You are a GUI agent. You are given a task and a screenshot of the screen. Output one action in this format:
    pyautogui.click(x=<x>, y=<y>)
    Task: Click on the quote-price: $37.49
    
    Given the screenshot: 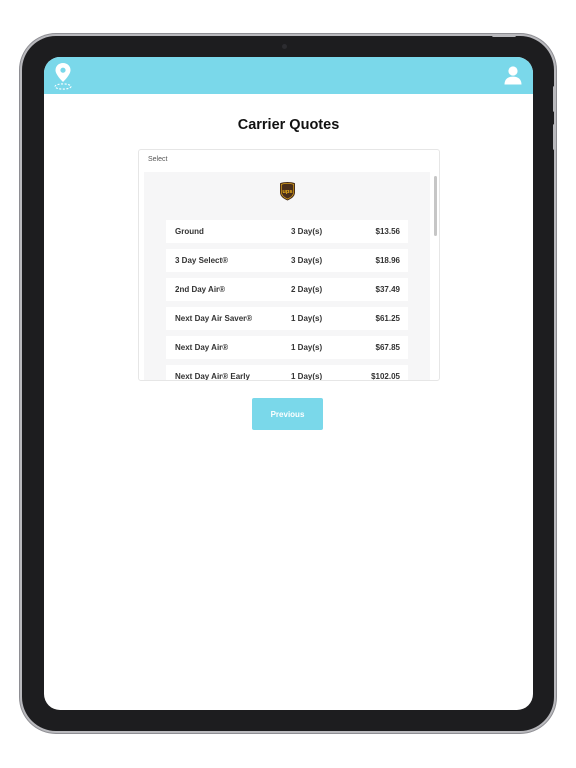 What is the action you would take?
    pyautogui.click(x=387, y=289)
    